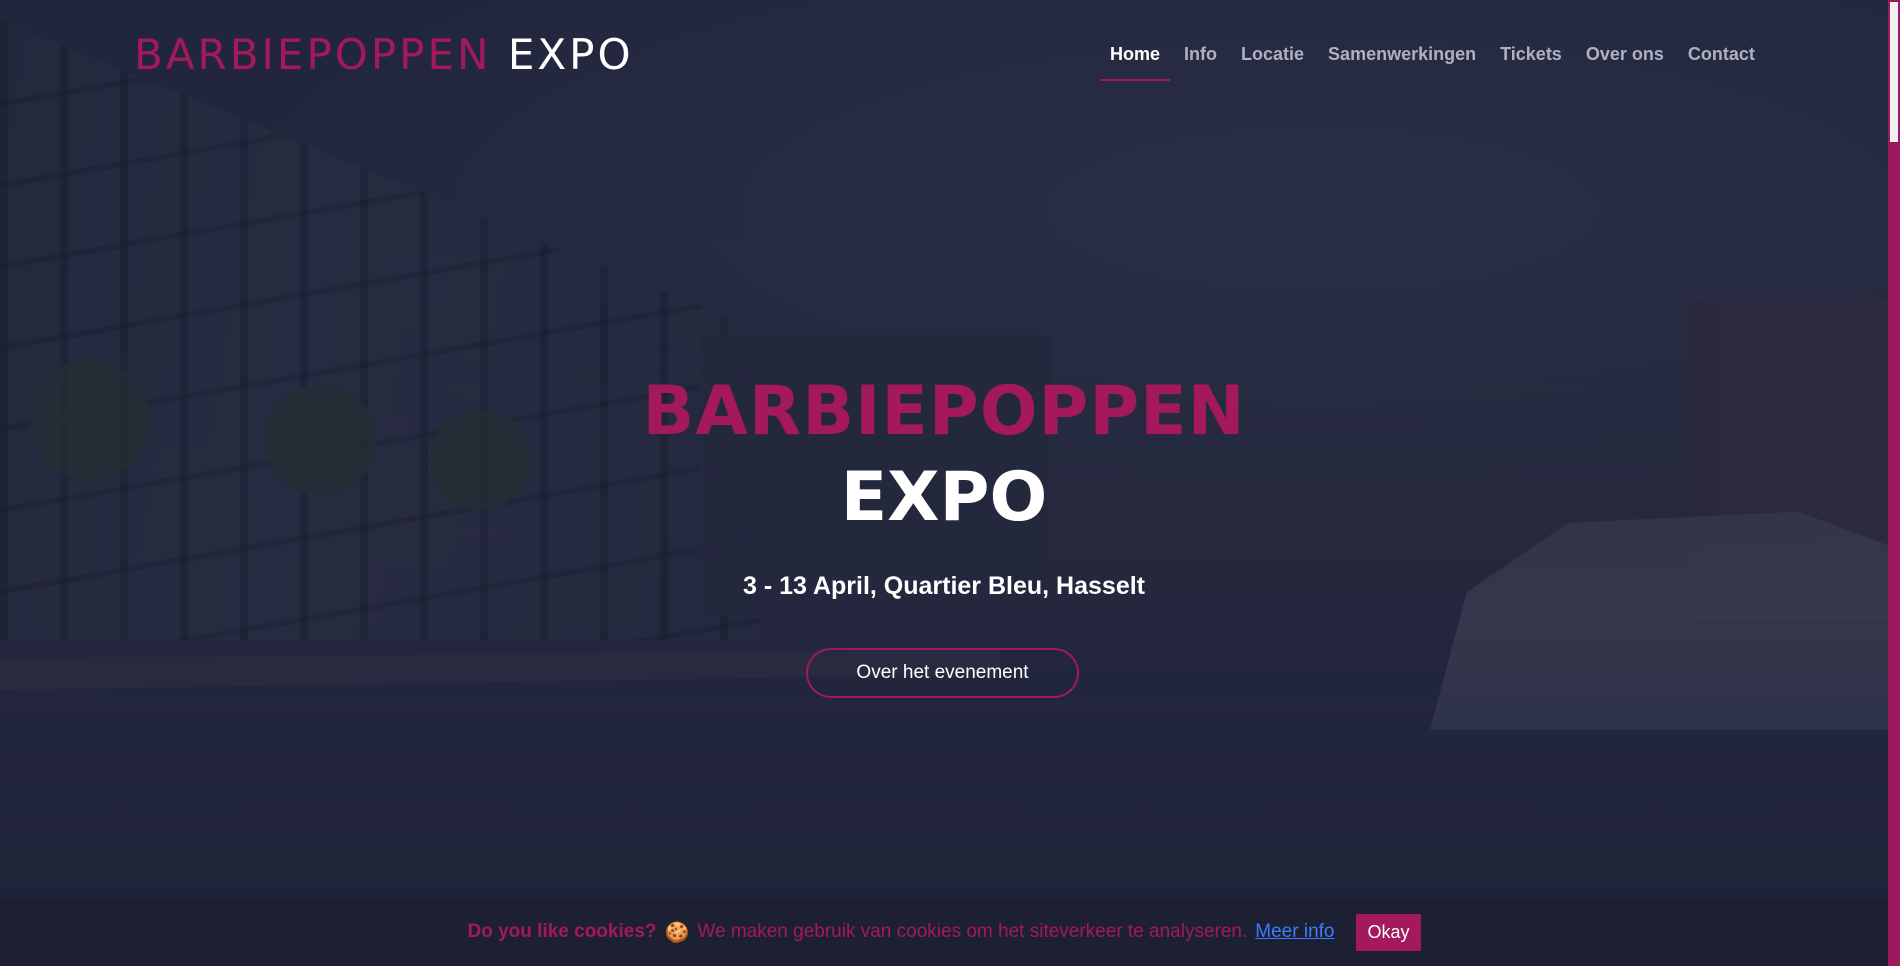 Image resolution: width=1900 pixels, height=966 pixels. I want to click on logo-part-1: BARBIEPOPPEN, so click(313, 54).